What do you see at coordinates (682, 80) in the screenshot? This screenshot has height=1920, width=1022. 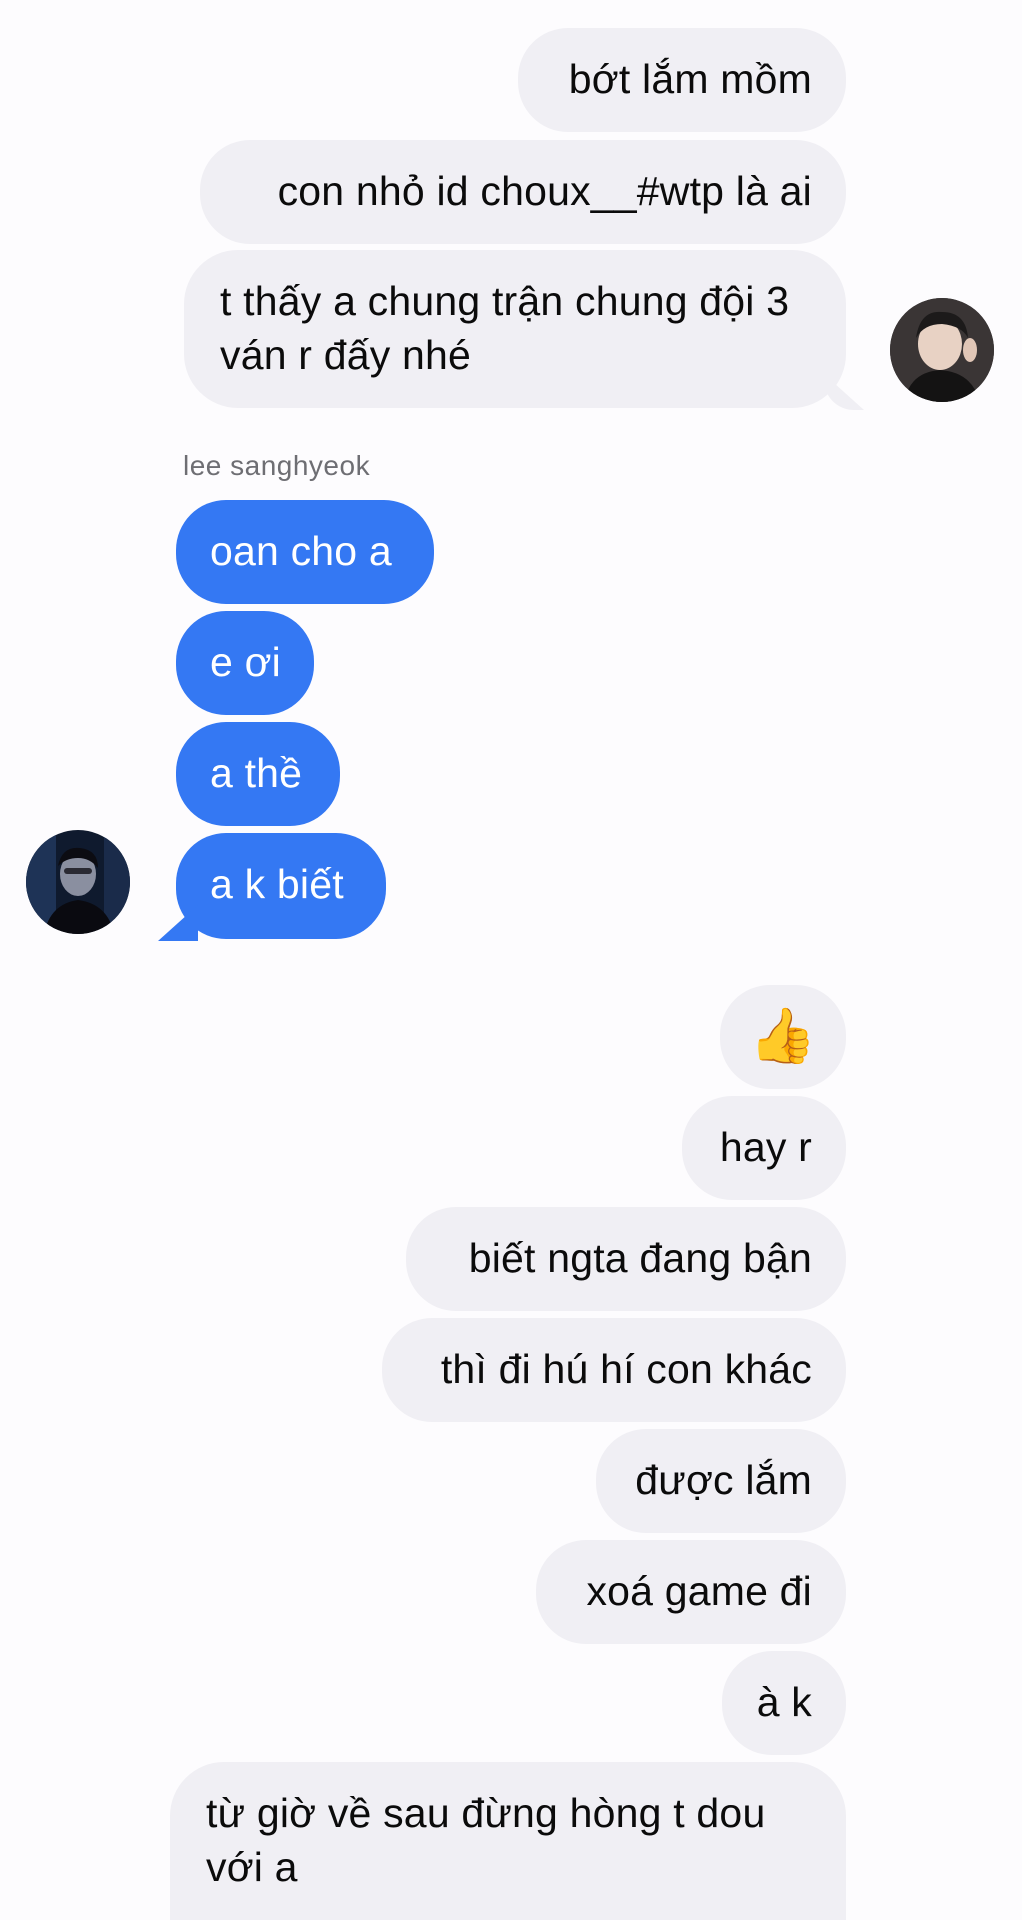 I see `sent-message: bớt lắm mồm` at bounding box center [682, 80].